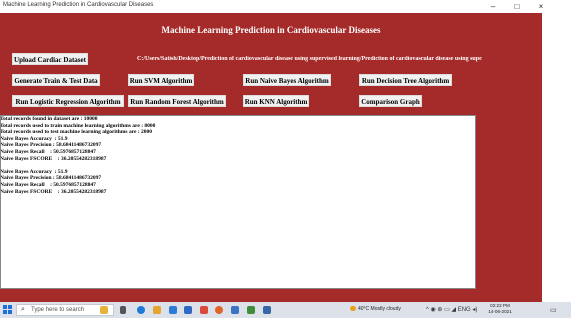 This screenshot has height=318, width=571. I want to click on run-svm-button: Run SVM Algorithm, so click(161, 80).